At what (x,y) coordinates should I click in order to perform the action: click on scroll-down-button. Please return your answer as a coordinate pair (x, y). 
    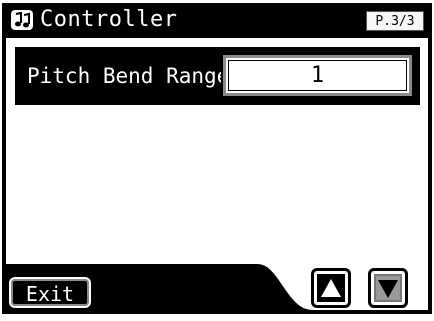
    Looking at the image, I should click on (388, 288).